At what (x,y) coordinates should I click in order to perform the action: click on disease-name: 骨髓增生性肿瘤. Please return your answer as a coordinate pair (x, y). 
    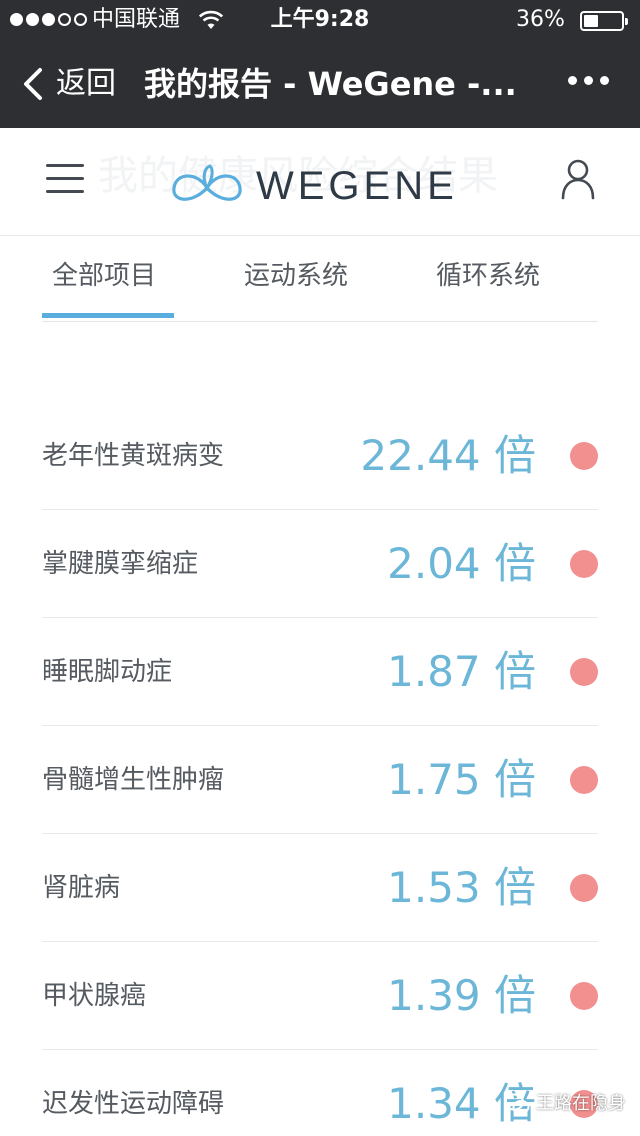
    Looking at the image, I should click on (133, 780).